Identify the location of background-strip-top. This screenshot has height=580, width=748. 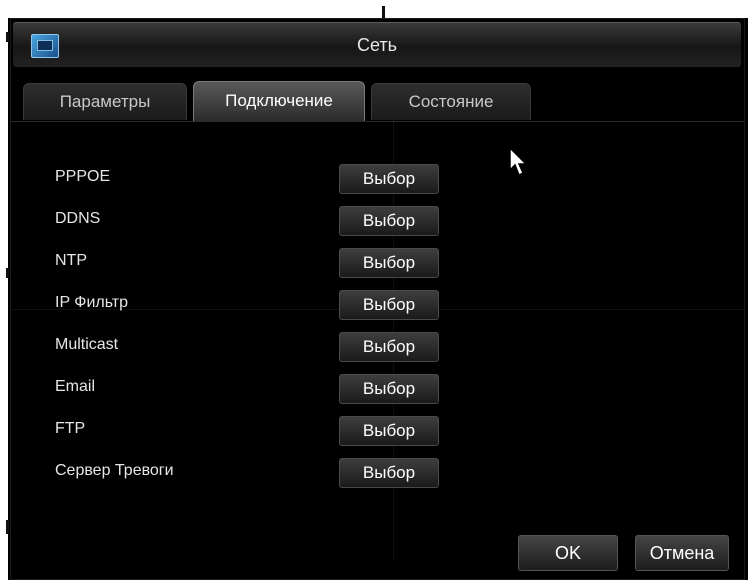
(374, 9).